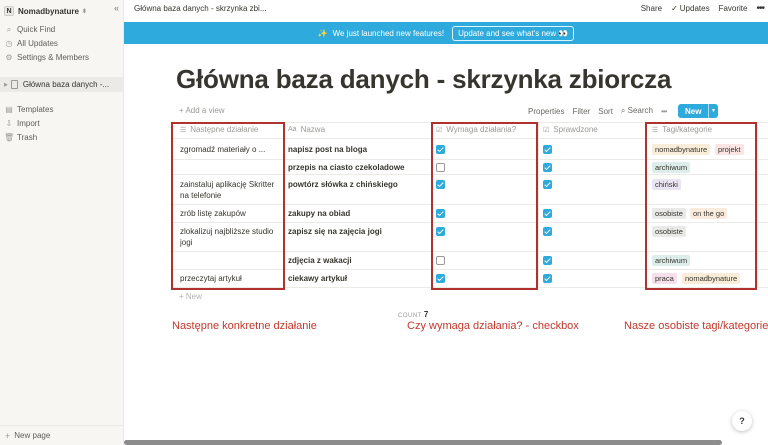  What do you see at coordinates (426, 314) in the screenshot?
I see `count-value: 7` at bounding box center [426, 314].